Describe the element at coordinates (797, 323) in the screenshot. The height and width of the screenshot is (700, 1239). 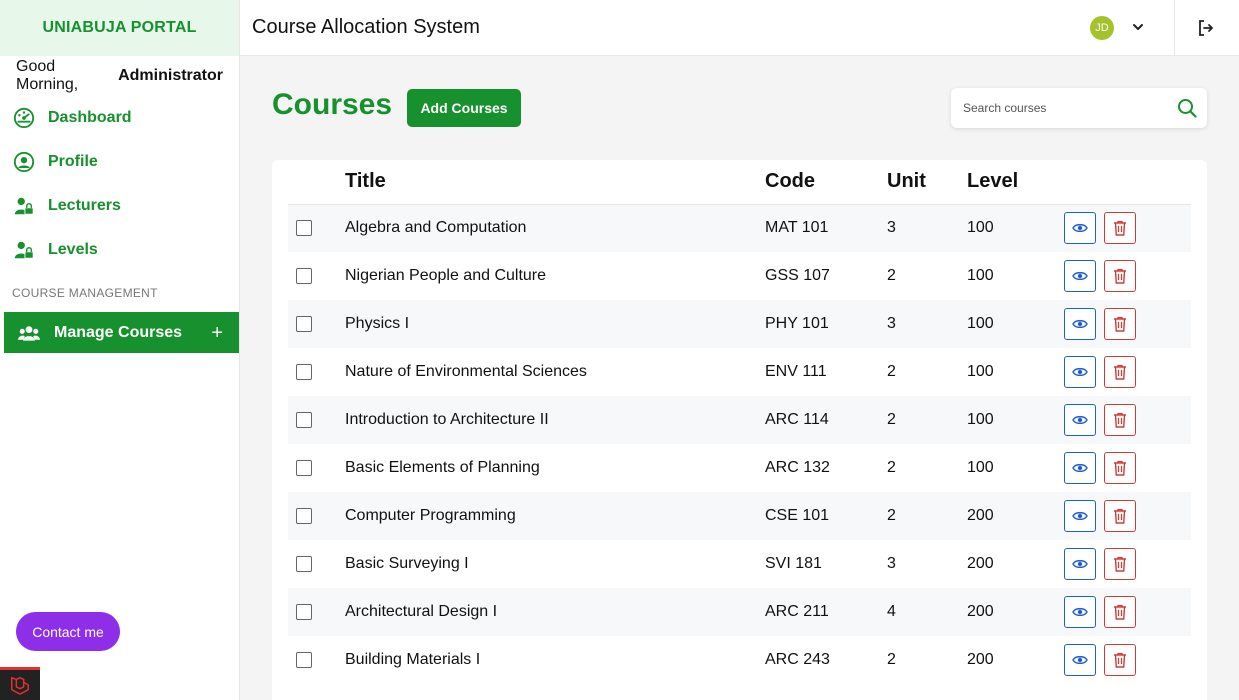
I see `course-code: PHY 101` at that location.